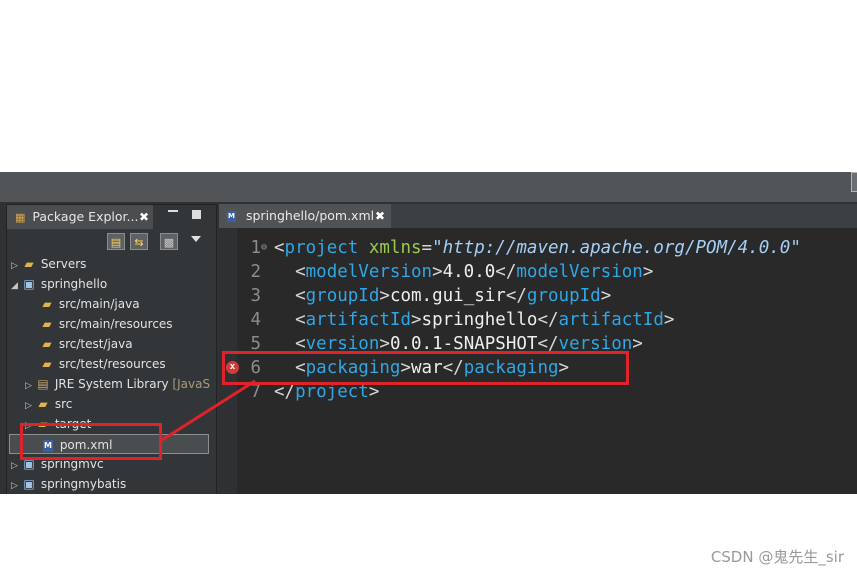 The height and width of the screenshot is (575, 857). I want to click on watermark: CSDN @鬼先生_sir, so click(777, 557).